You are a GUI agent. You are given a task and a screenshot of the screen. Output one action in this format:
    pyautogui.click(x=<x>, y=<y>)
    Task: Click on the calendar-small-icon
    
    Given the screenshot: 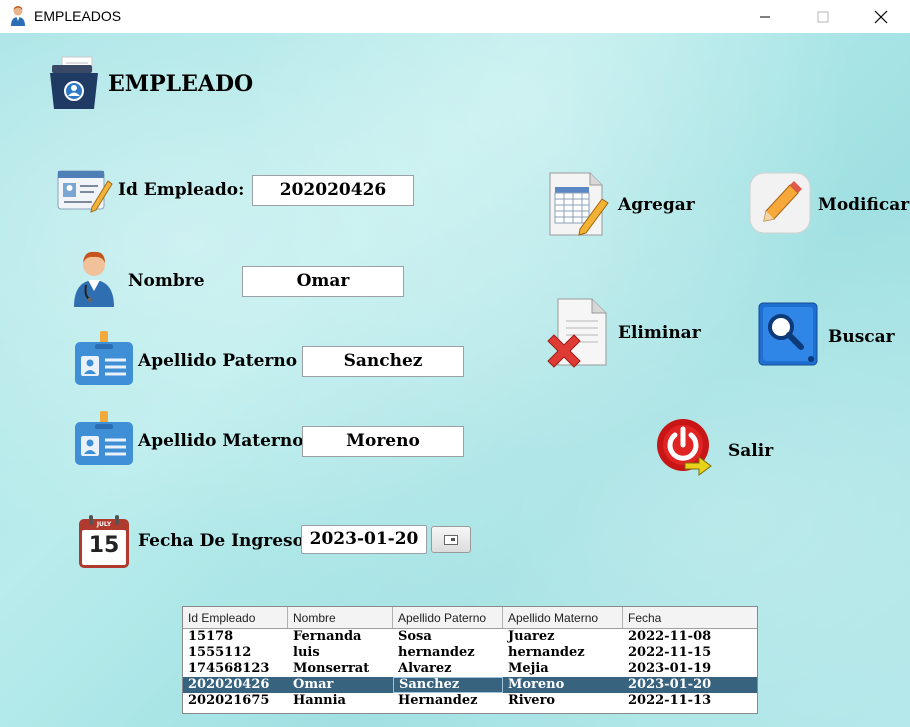 What is the action you would take?
    pyautogui.click(x=451, y=539)
    